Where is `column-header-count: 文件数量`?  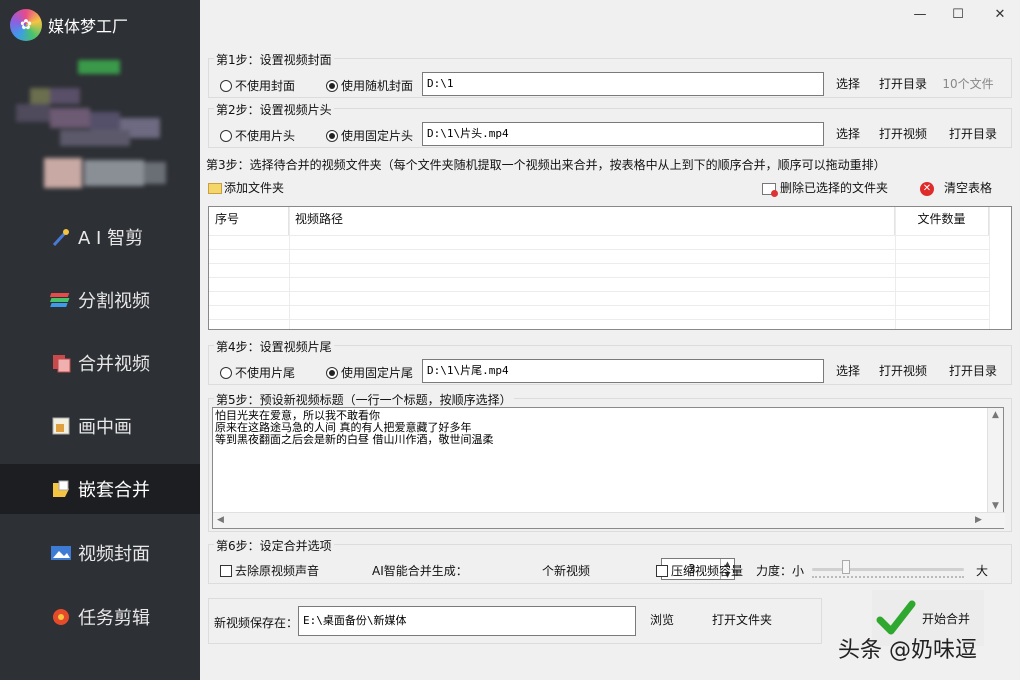 column-header-count: 文件数量 is located at coordinates (942, 221).